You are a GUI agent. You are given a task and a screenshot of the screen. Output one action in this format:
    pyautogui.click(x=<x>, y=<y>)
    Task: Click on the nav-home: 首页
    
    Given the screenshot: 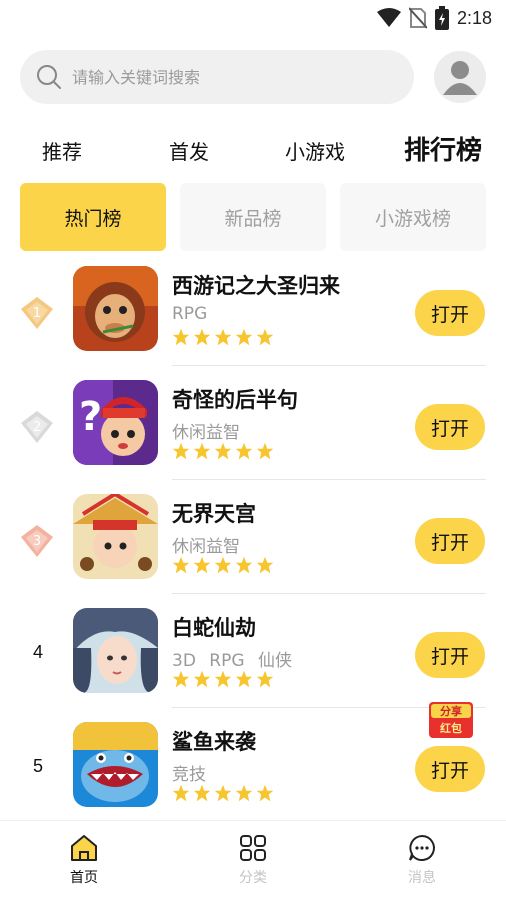 What is the action you would take?
    pyautogui.click(x=84, y=860)
    